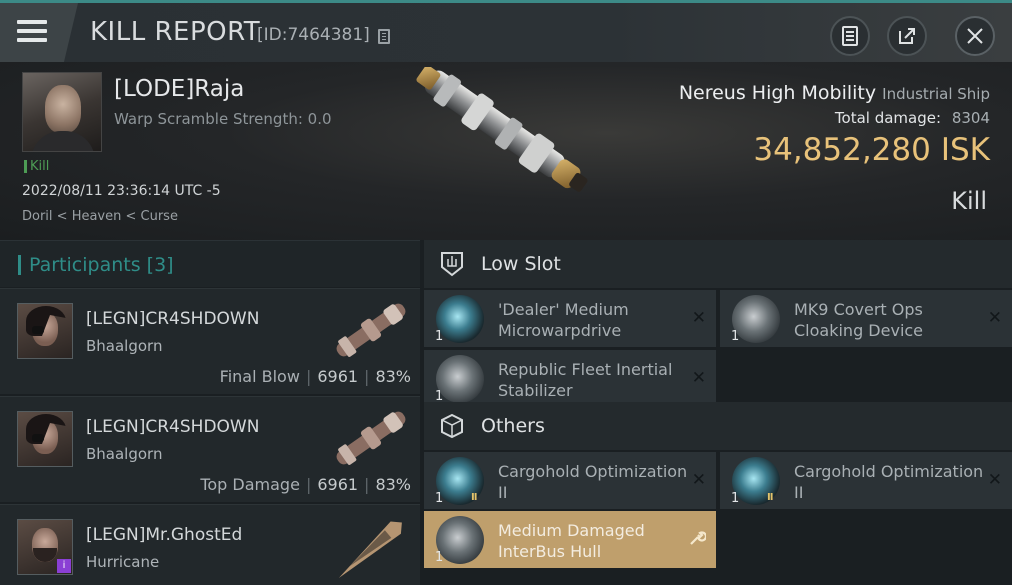 This screenshot has width=1012, height=585. What do you see at coordinates (45, 547) in the screenshot?
I see `participant-avatar: i` at bounding box center [45, 547].